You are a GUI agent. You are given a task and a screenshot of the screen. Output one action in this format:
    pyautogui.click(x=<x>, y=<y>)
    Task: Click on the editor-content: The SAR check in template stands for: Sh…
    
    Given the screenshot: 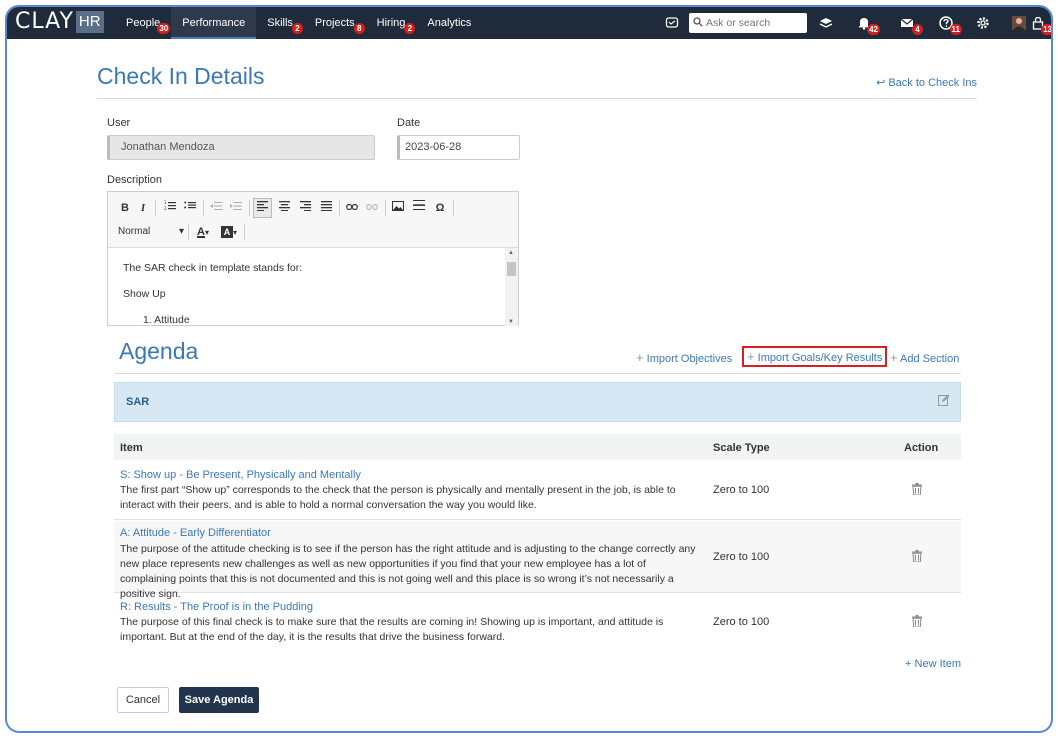 What is the action you would take?
    pyautogui.click(x=307, y=287)
    